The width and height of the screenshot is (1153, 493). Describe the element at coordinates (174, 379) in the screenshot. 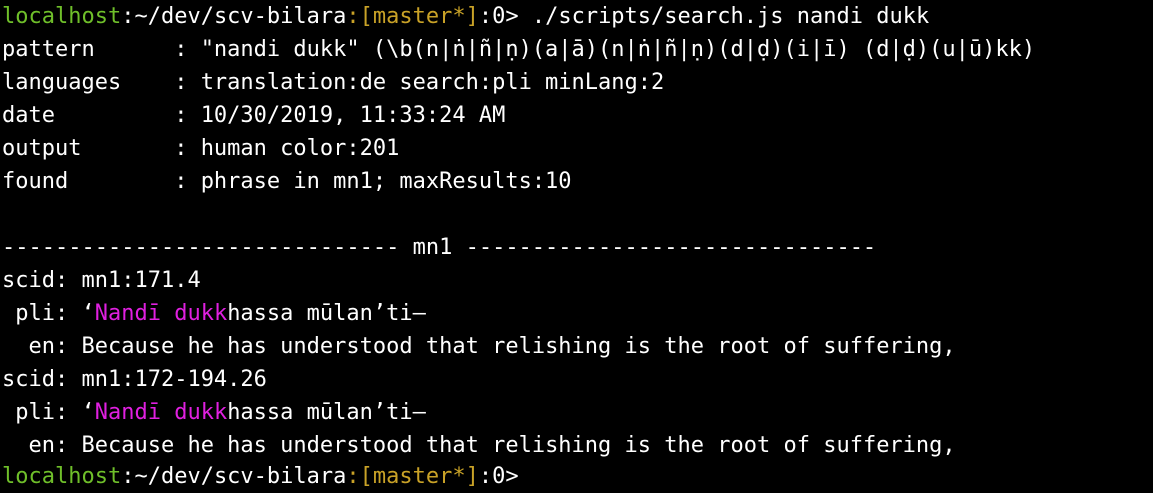

I see `scid-value: mn1:172-194.26` at that location.